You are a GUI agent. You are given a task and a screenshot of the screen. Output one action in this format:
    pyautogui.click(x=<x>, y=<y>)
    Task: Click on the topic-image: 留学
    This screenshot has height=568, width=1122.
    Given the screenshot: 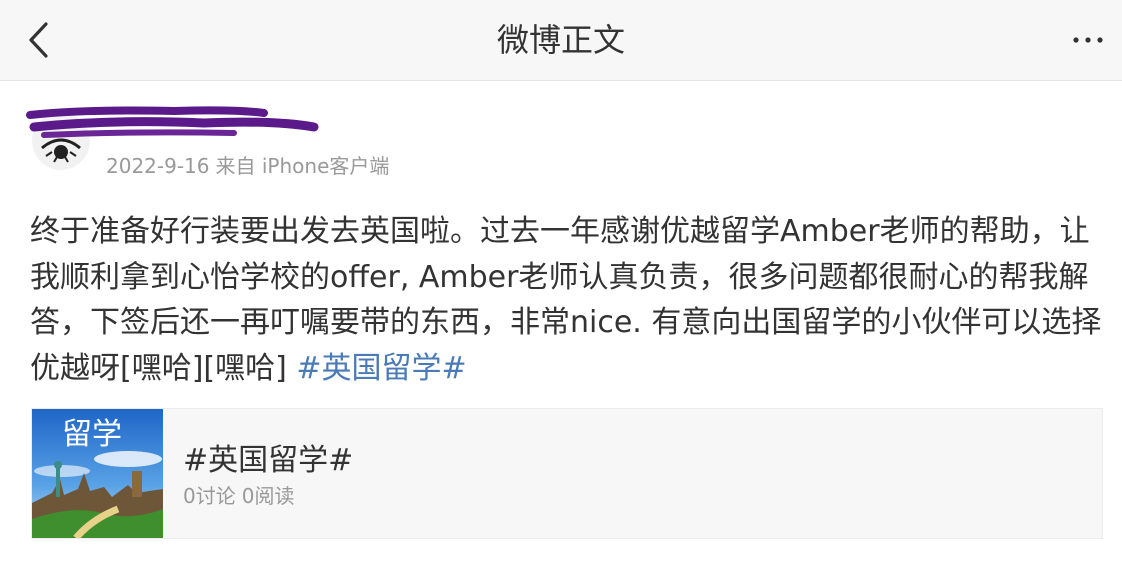 What is the action you would take?
    pyautogui.click(x=97, y=473)
    